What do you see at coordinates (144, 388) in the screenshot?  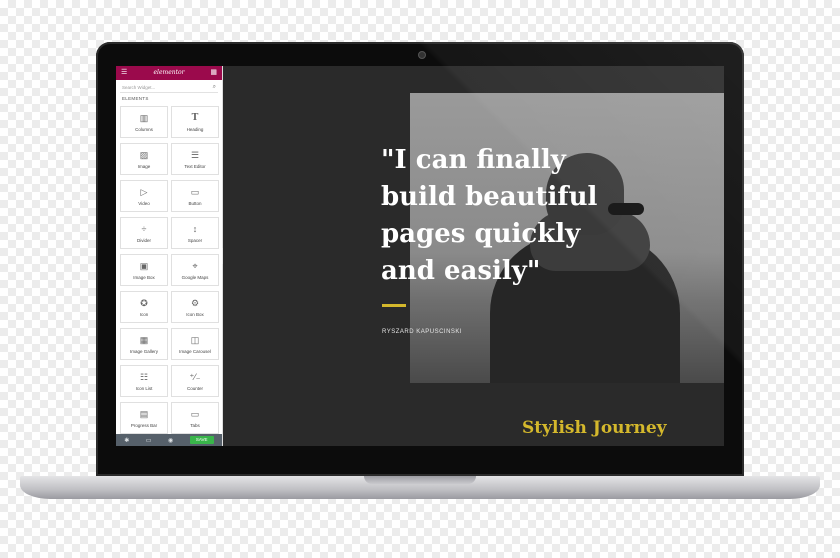 I see `widget-label: Icon List` at bounding box center [144, 388].